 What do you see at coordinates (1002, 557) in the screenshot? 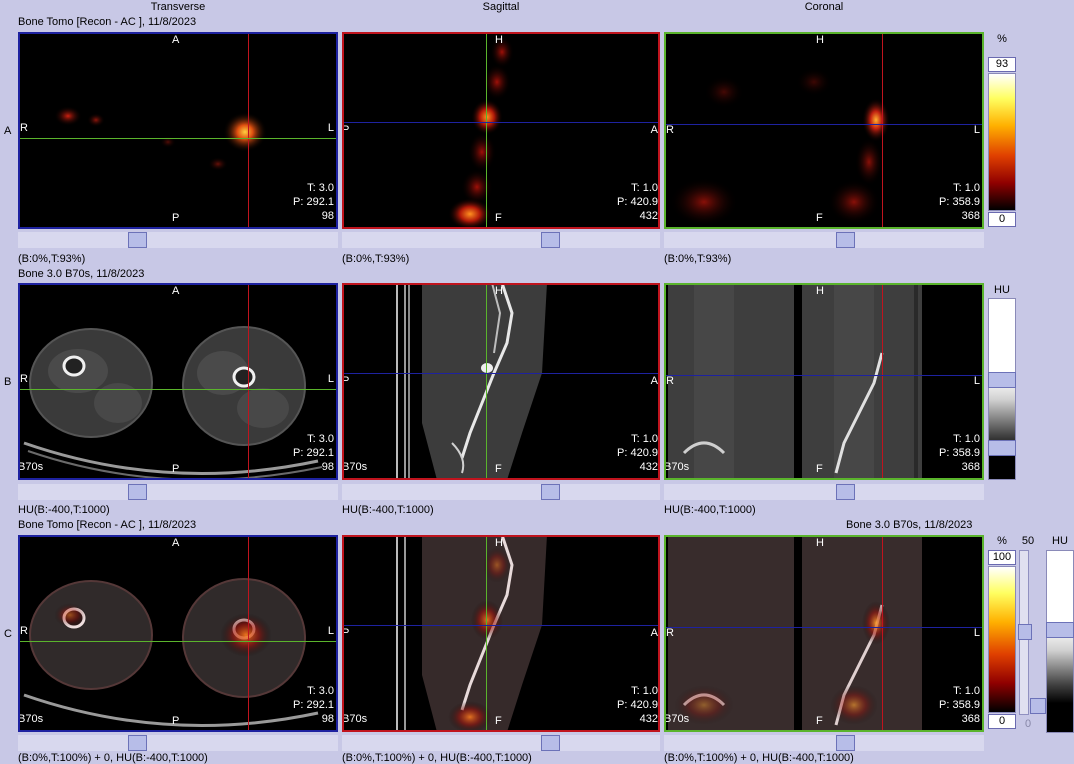
I see `colorbar-top-value: 100` at bounding box center [1002, 557].